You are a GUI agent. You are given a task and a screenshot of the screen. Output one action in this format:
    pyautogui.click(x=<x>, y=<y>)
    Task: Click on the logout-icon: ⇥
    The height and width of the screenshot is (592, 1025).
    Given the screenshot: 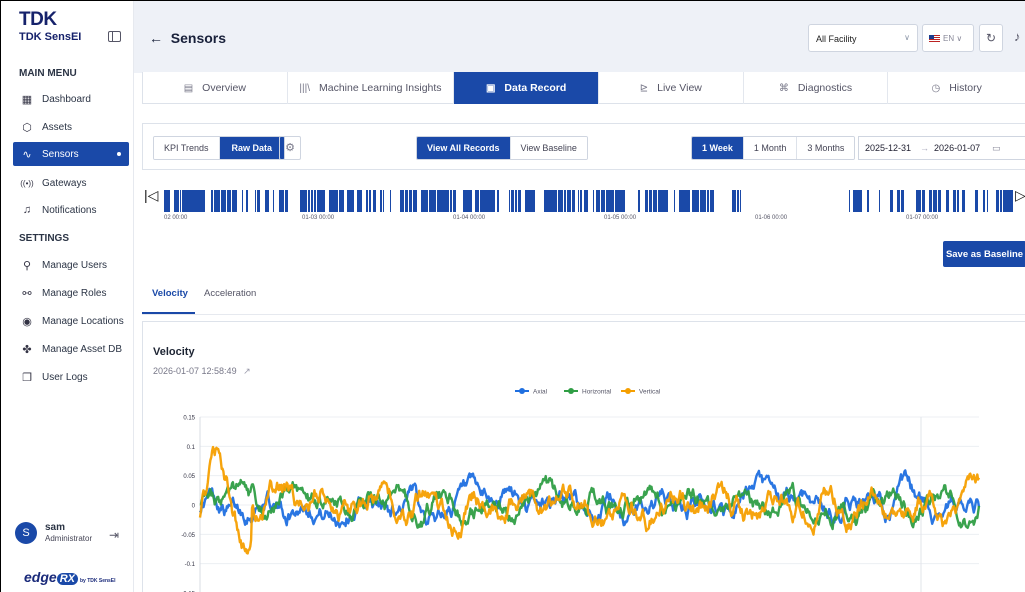 What is the action you would take?
    pyautogui.click(x=114, y=535)
    